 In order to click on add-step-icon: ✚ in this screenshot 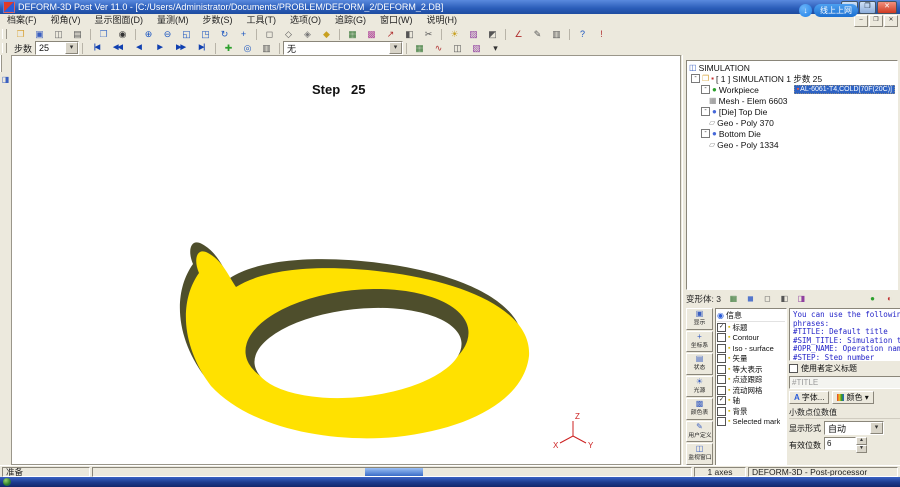, I will do `click(228, 48)`.